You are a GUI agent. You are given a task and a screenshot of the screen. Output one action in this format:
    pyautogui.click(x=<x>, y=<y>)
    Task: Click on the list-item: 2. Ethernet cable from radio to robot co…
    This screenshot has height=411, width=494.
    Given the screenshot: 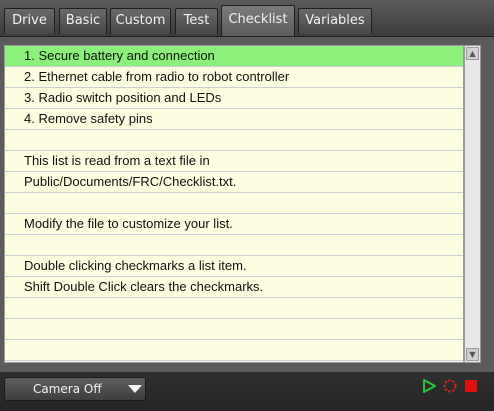 What is the action you would take?
    pyautogui.click(x=234, y=77)
    